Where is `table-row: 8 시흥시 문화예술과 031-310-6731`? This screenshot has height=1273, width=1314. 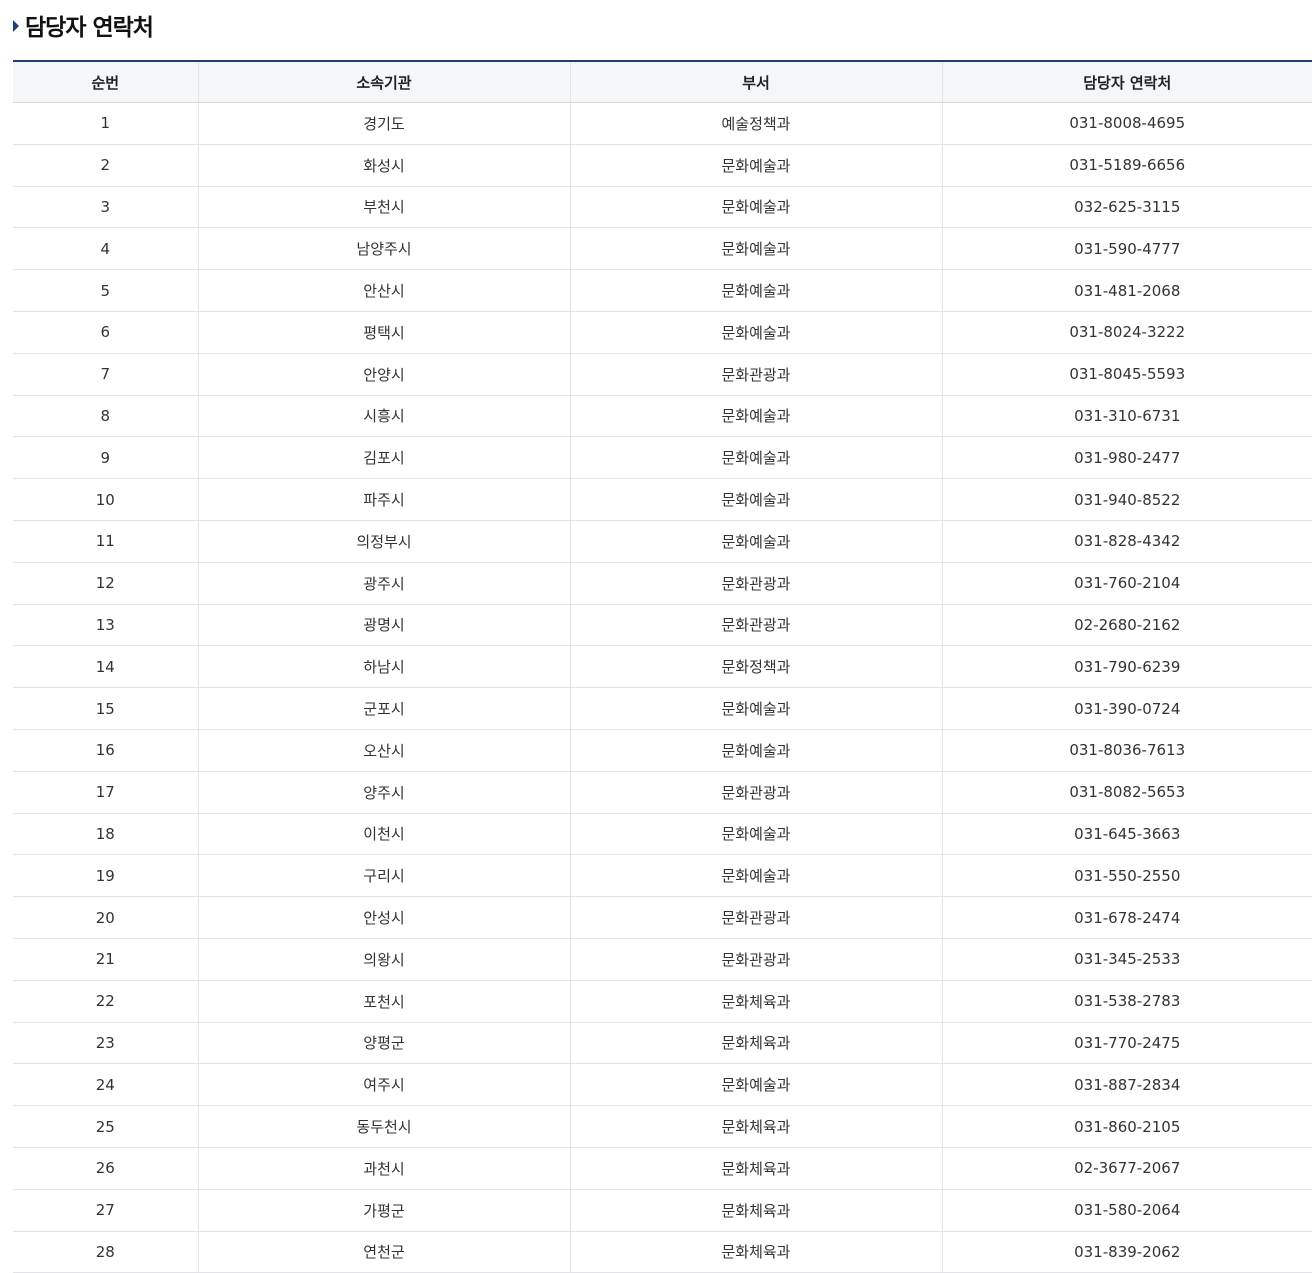 table-row: 8 시흥시 문화예술과 031-310-6731 is located at coordinates (662, 416).